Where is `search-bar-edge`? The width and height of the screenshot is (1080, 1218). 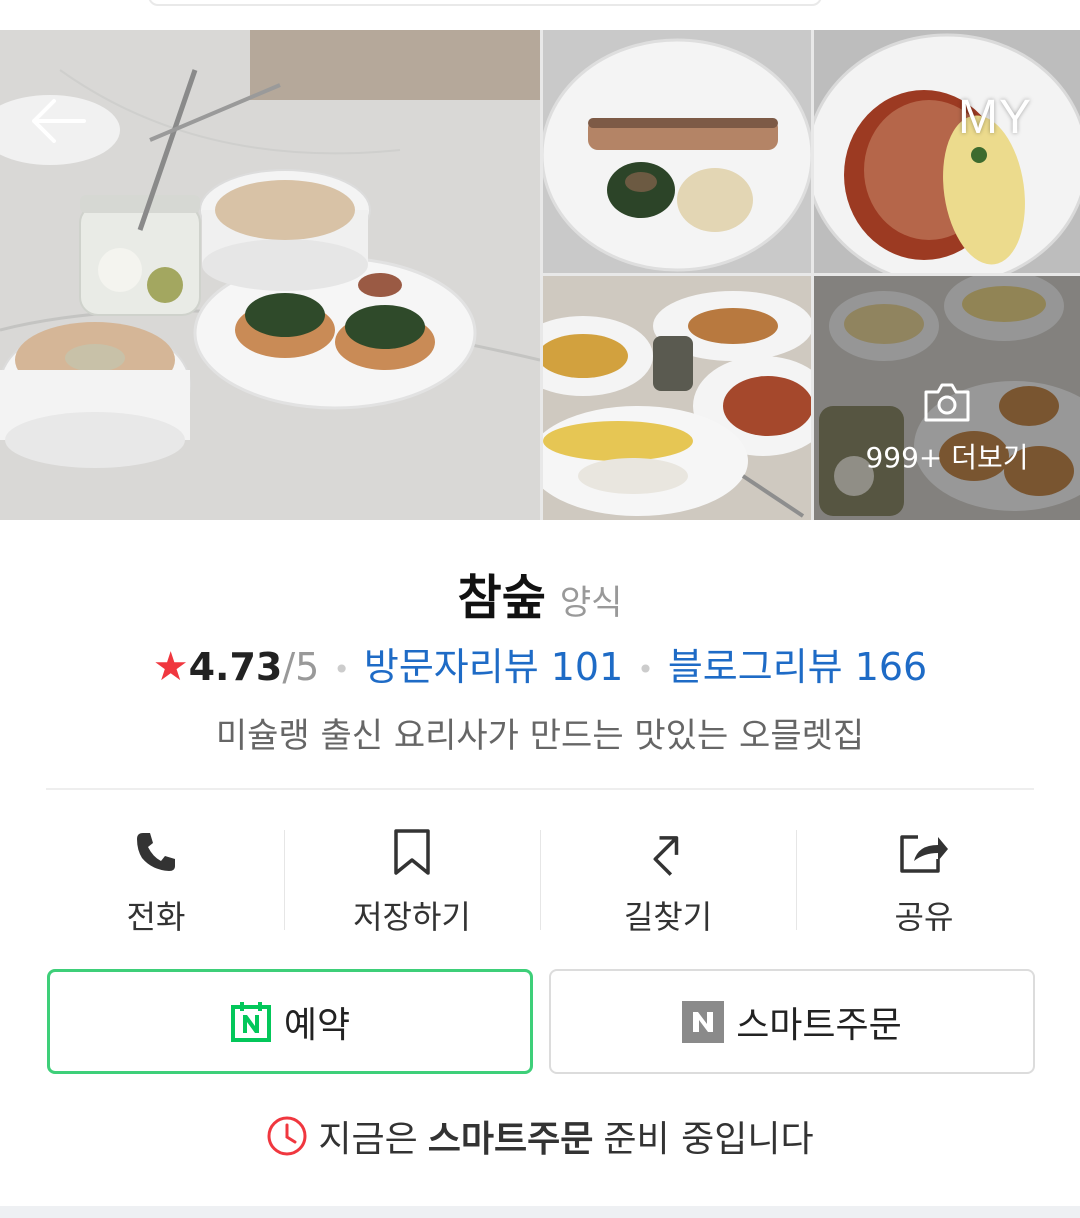 search-bar-edge is located at coordinates (485, 3).